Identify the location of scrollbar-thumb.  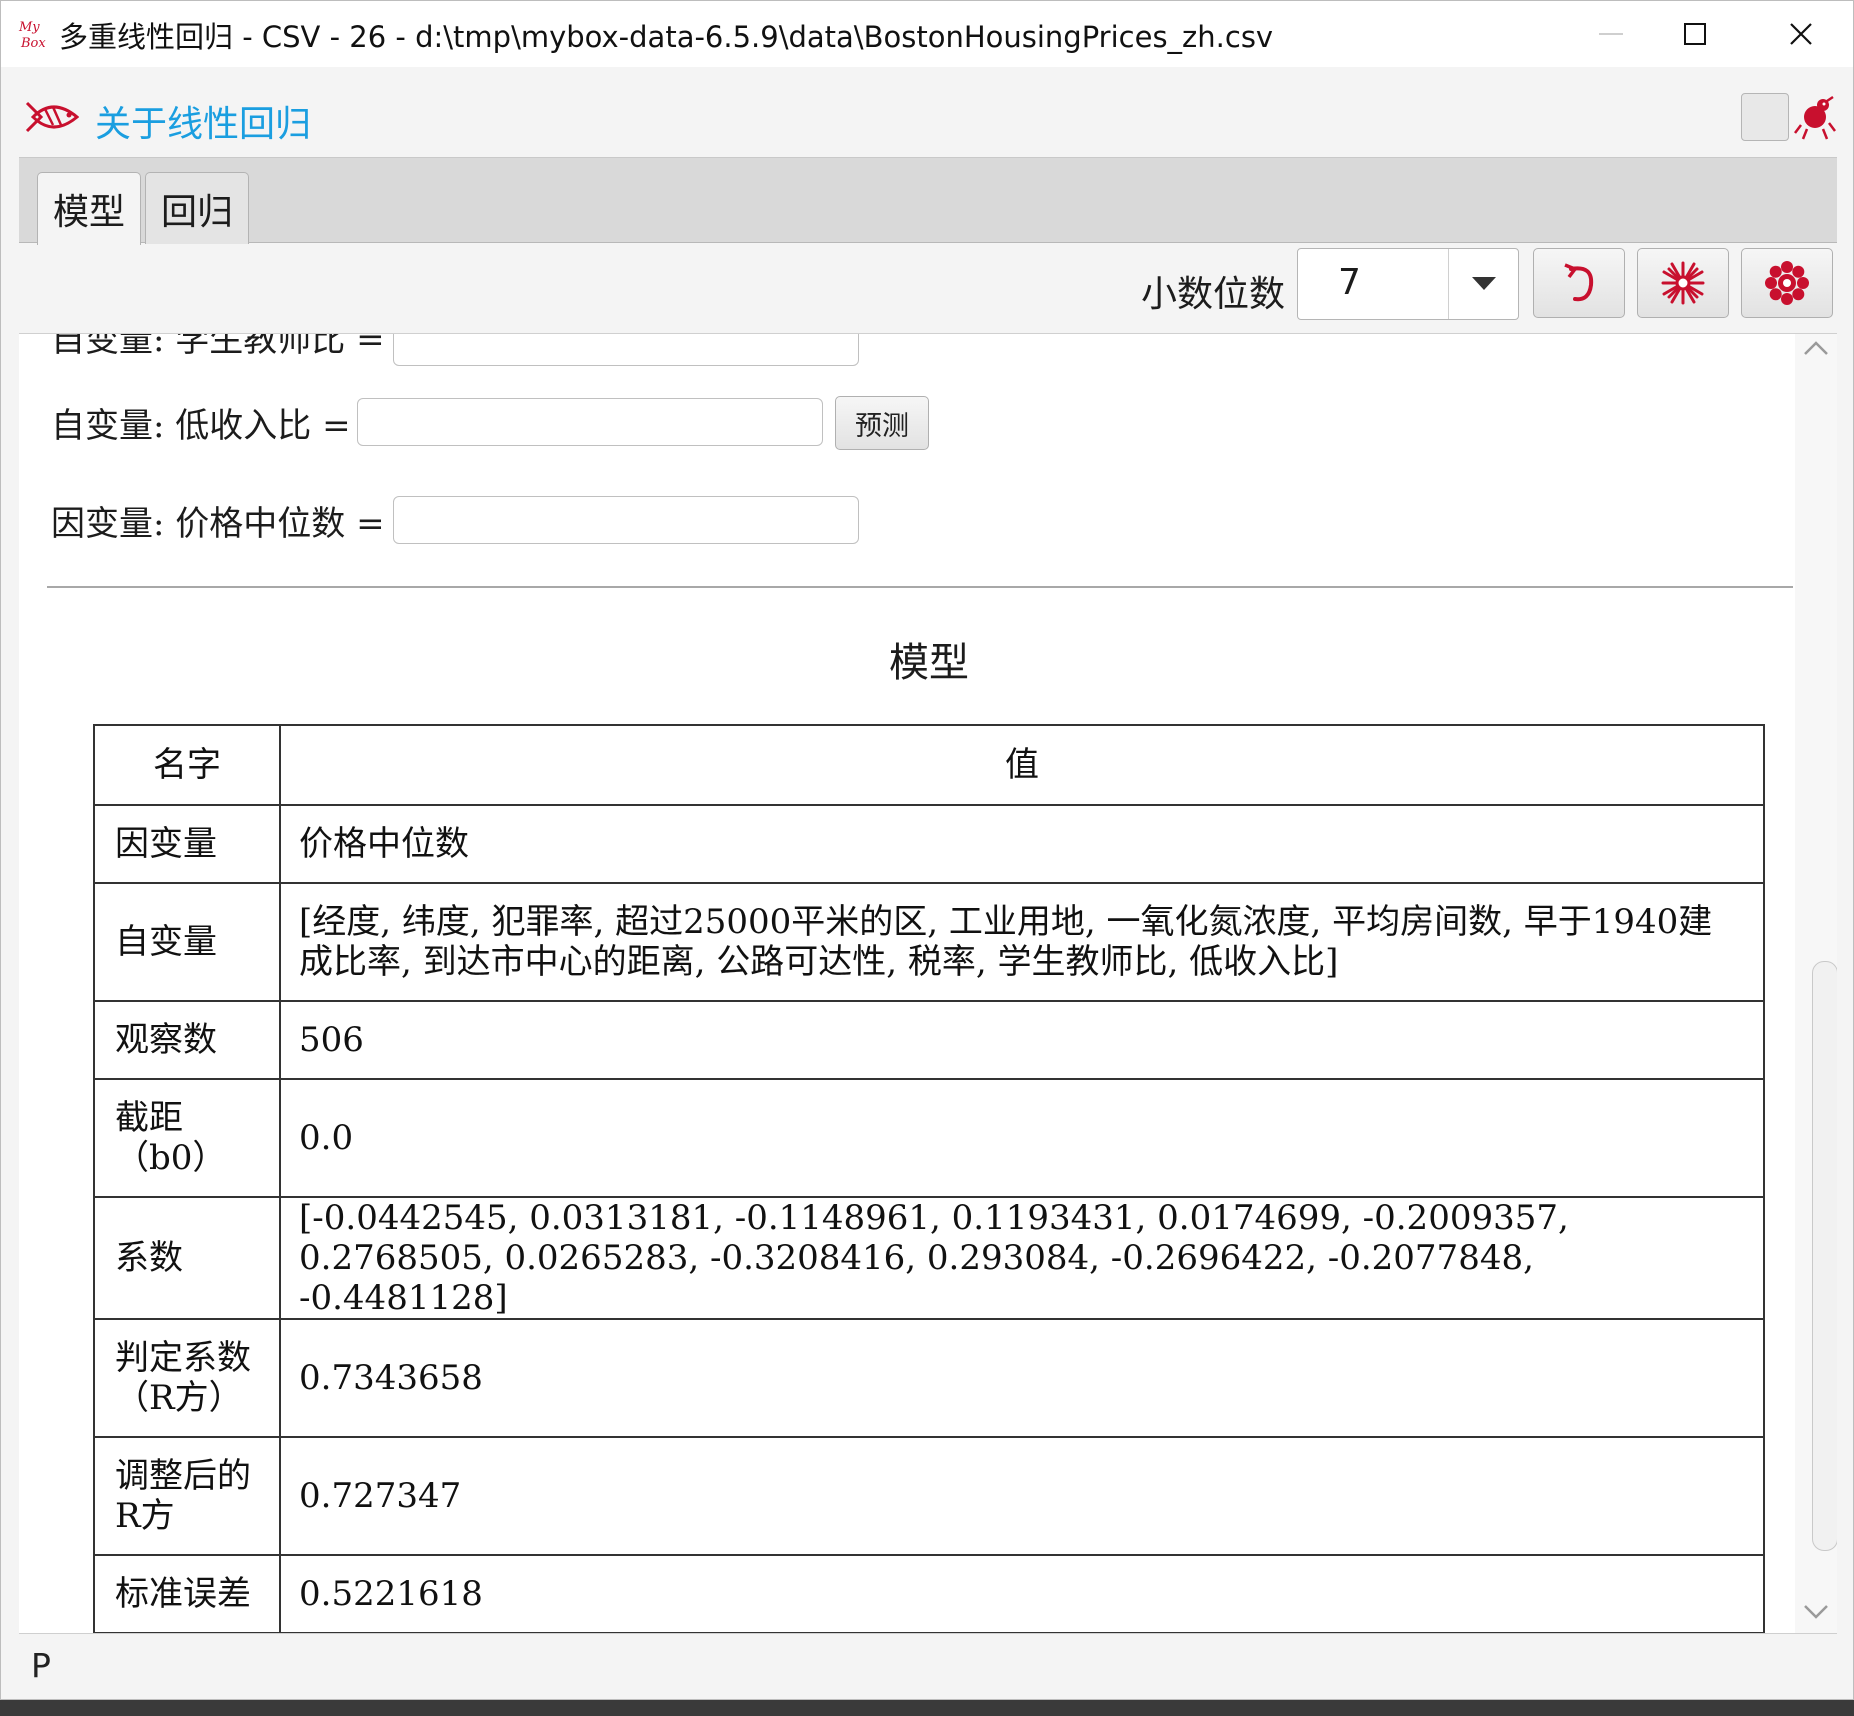
(1824, 1256).